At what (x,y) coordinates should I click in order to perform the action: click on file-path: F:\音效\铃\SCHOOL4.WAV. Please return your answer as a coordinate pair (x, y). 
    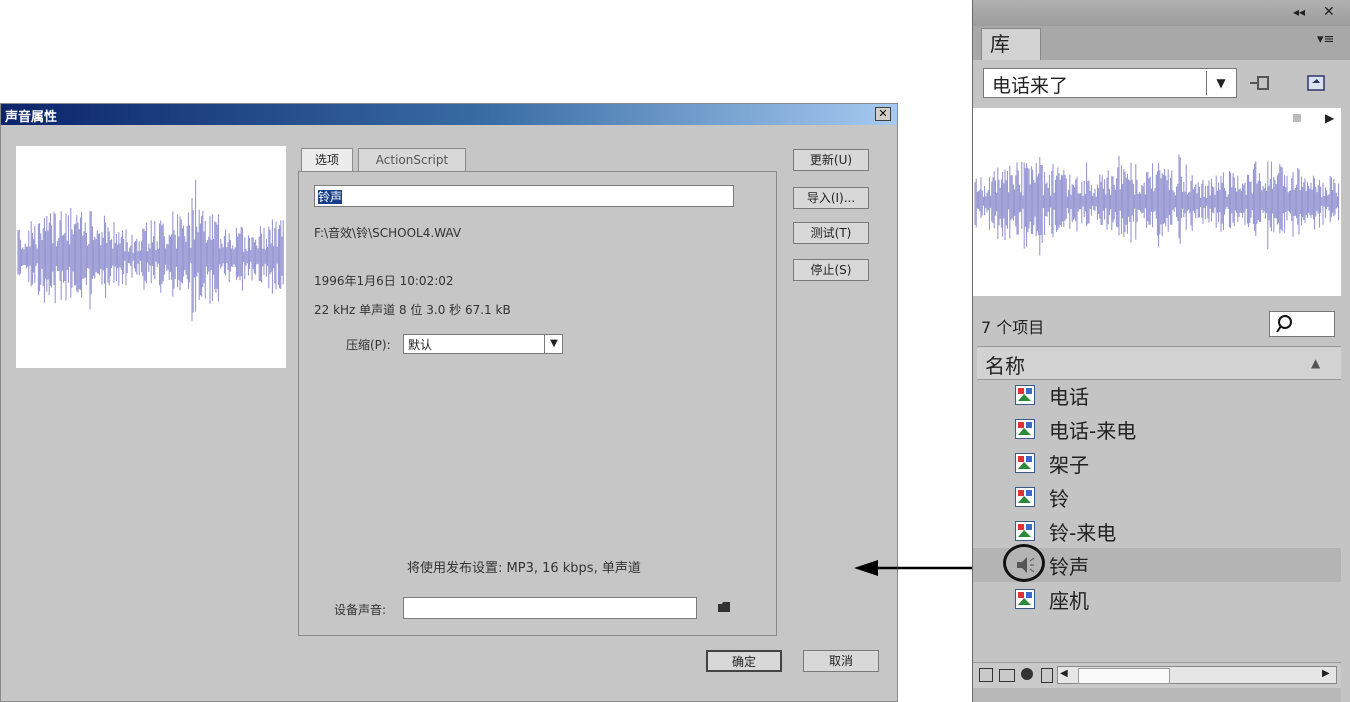
    Looking at the image, I should click on (388, 233).